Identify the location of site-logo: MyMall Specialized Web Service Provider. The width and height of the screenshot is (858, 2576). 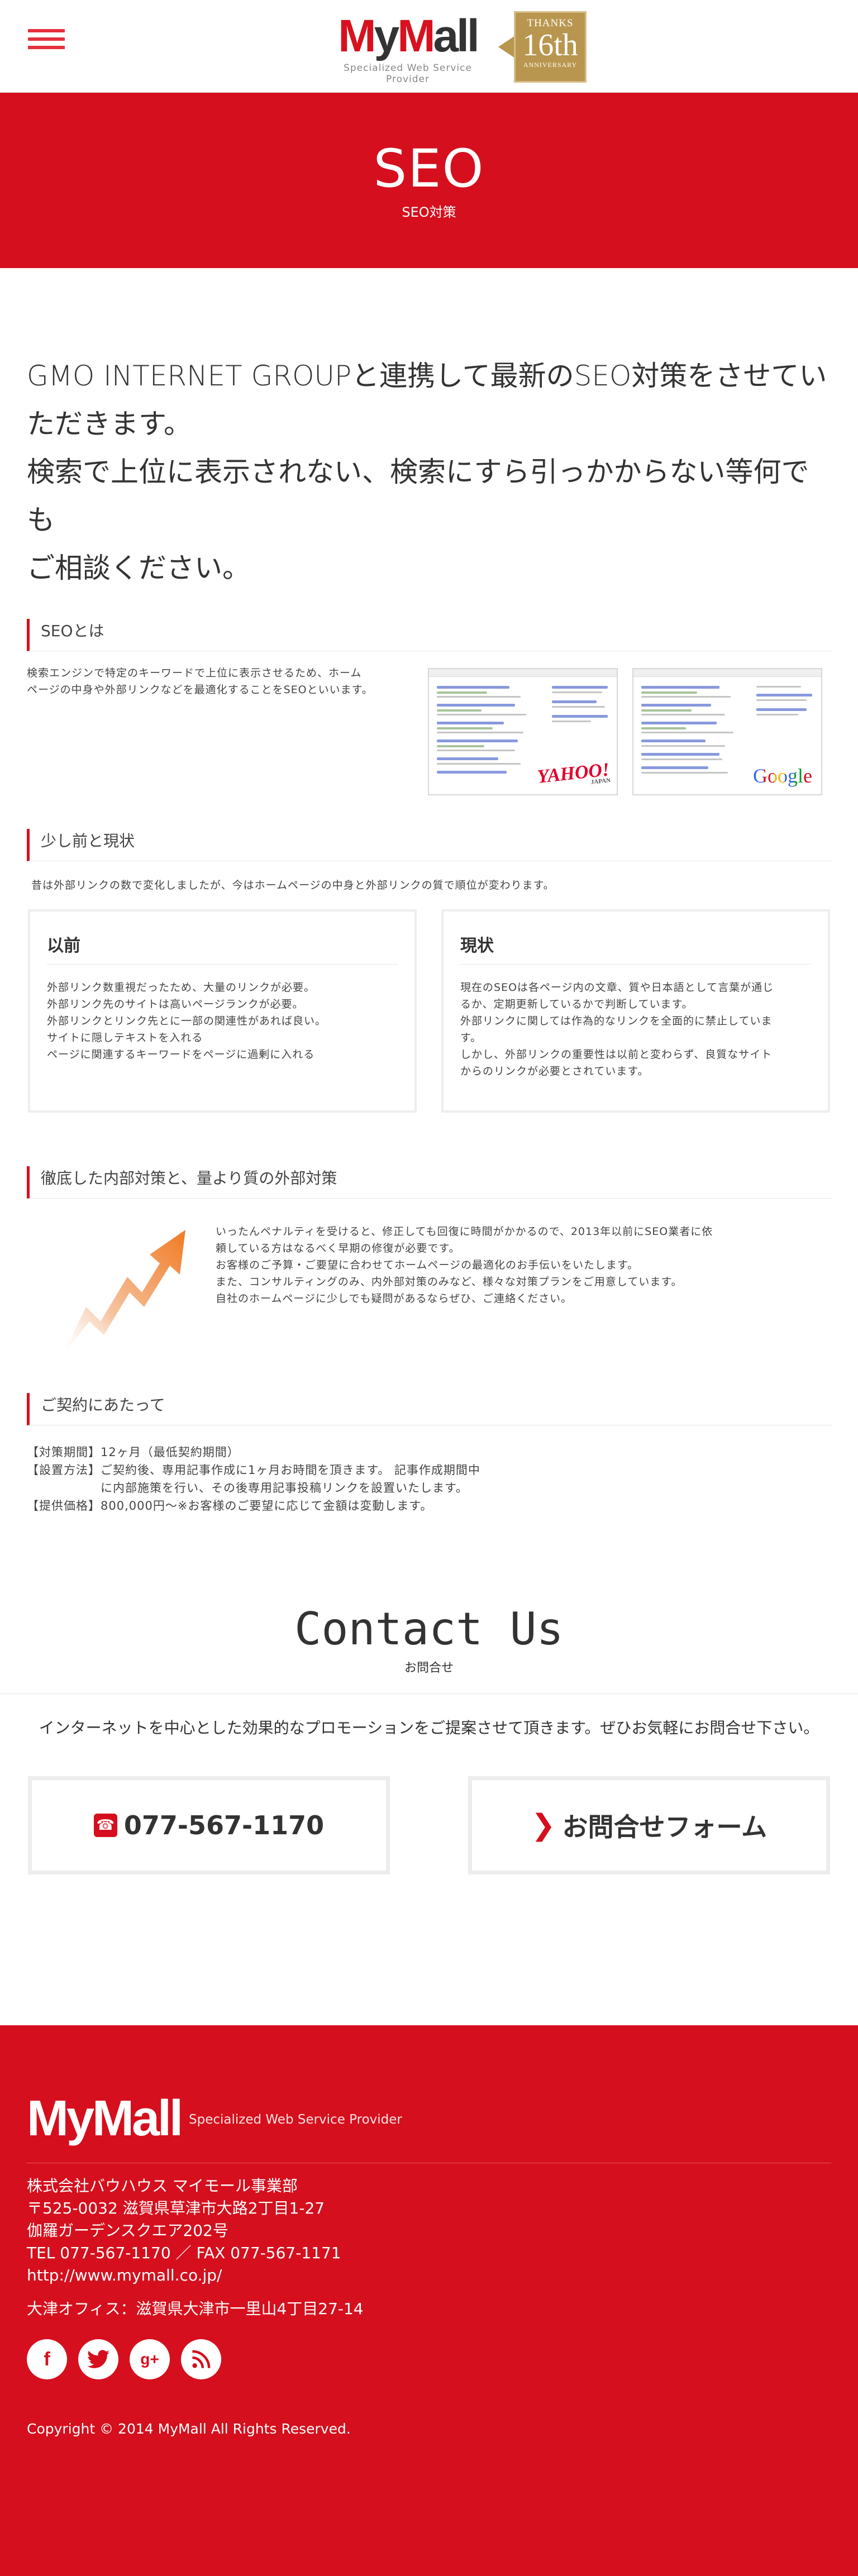
(408, 48).